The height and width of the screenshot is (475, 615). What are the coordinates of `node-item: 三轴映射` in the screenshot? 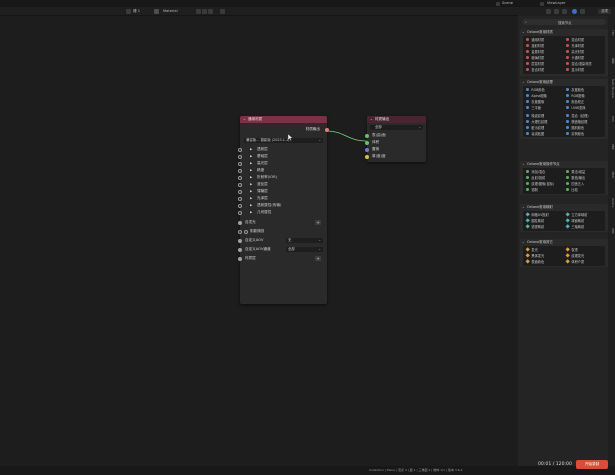 It's located at (574, 227).